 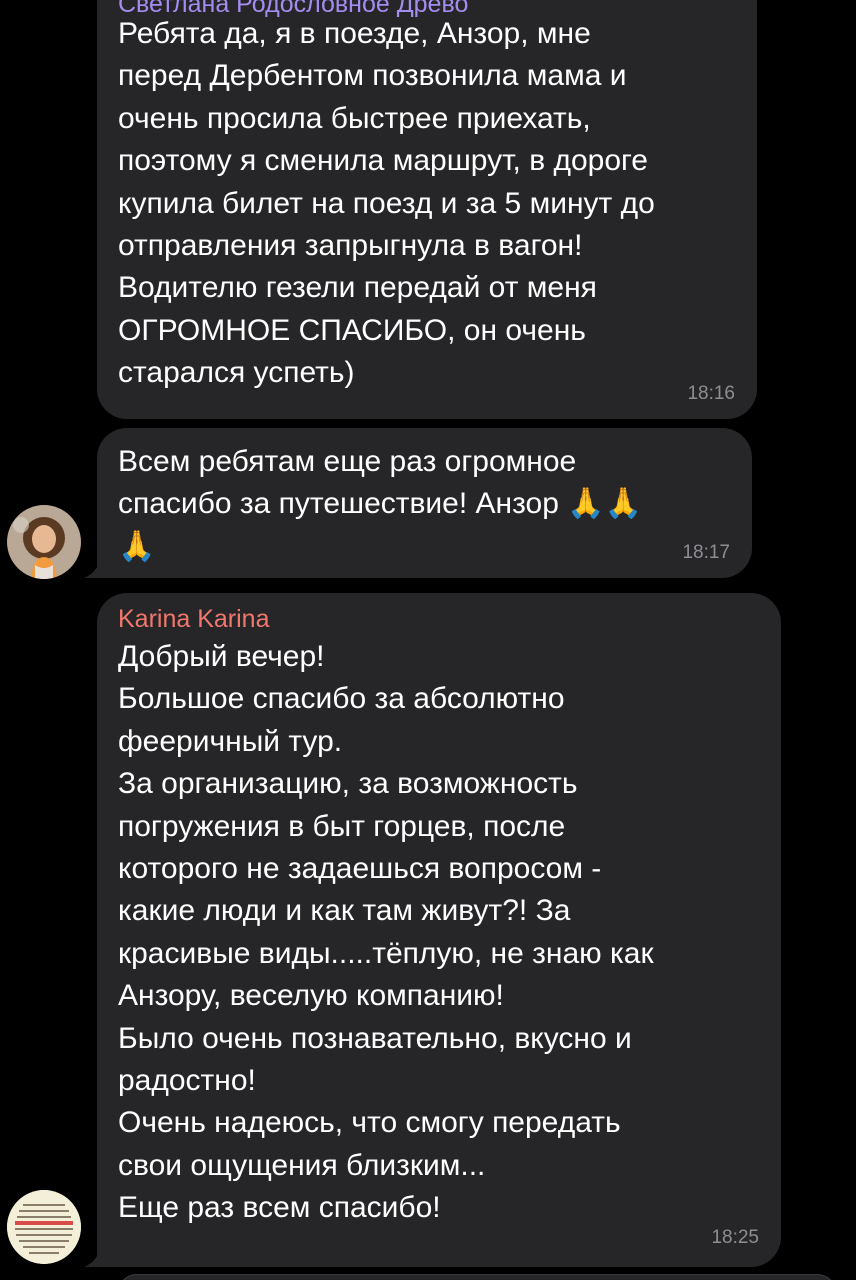 What do you see at coordinates (477, 1277) in the screenshot?
I see `message-bubble` at bounding box center [477, 1277].